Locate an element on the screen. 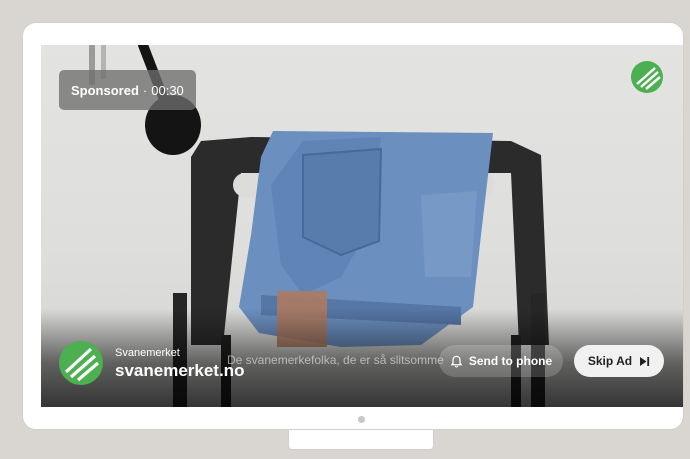  ad-time-remaining: 00:30 is located at coordinates (167, 90).